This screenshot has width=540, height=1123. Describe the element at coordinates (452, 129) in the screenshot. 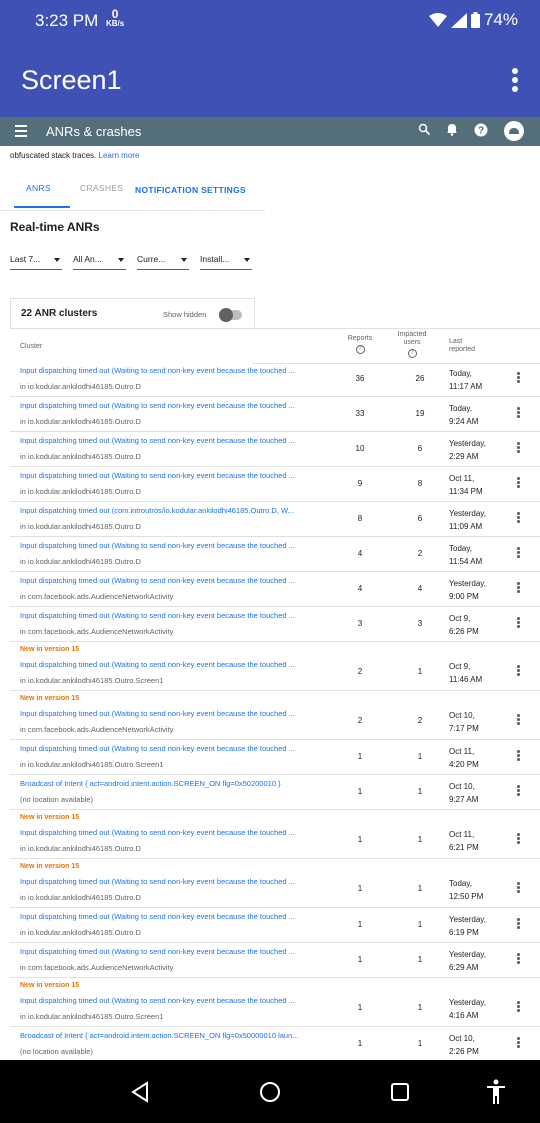

I see `notifications-icon` at that location.